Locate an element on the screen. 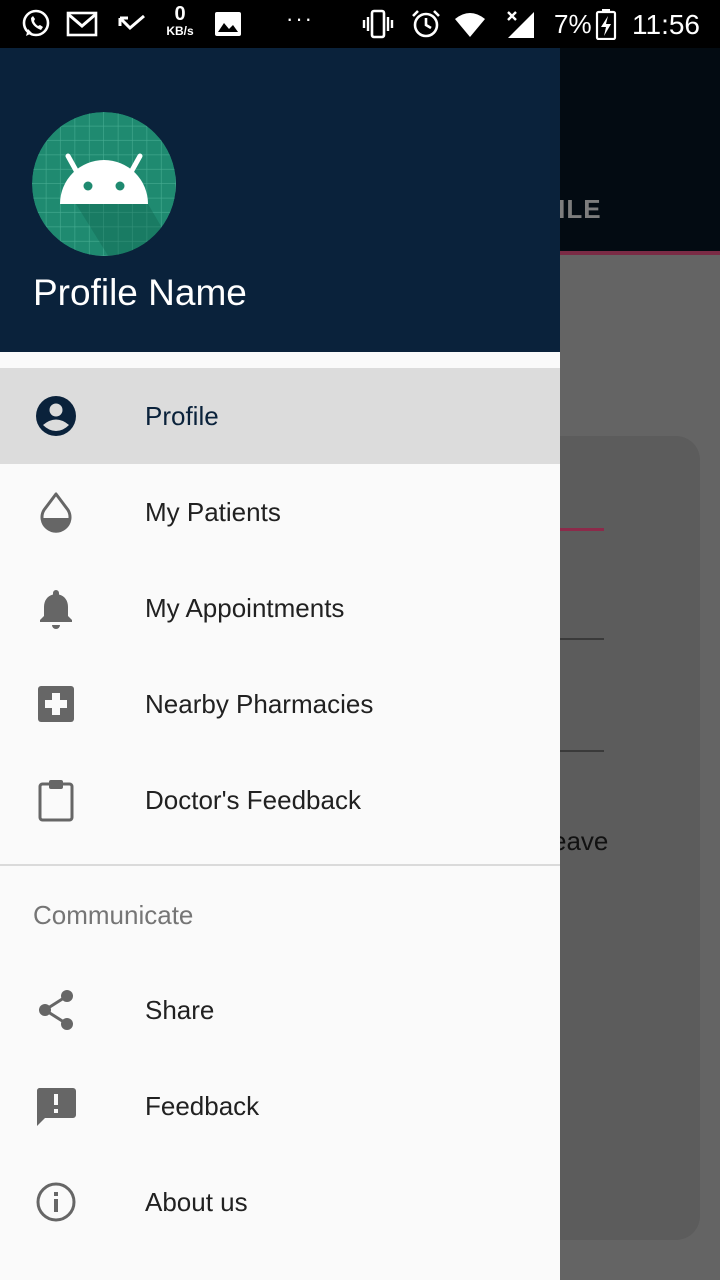 The height and width of the screenshot is (1280, 720). cell-signal-icon is located at coordinates (520, 24).